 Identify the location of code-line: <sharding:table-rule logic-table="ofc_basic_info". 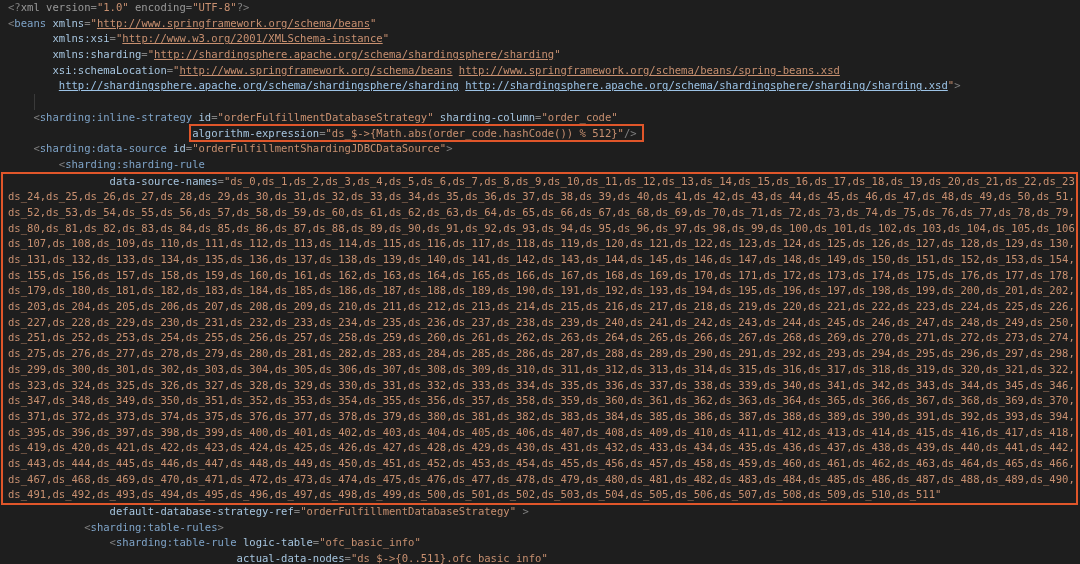
(265, 542).